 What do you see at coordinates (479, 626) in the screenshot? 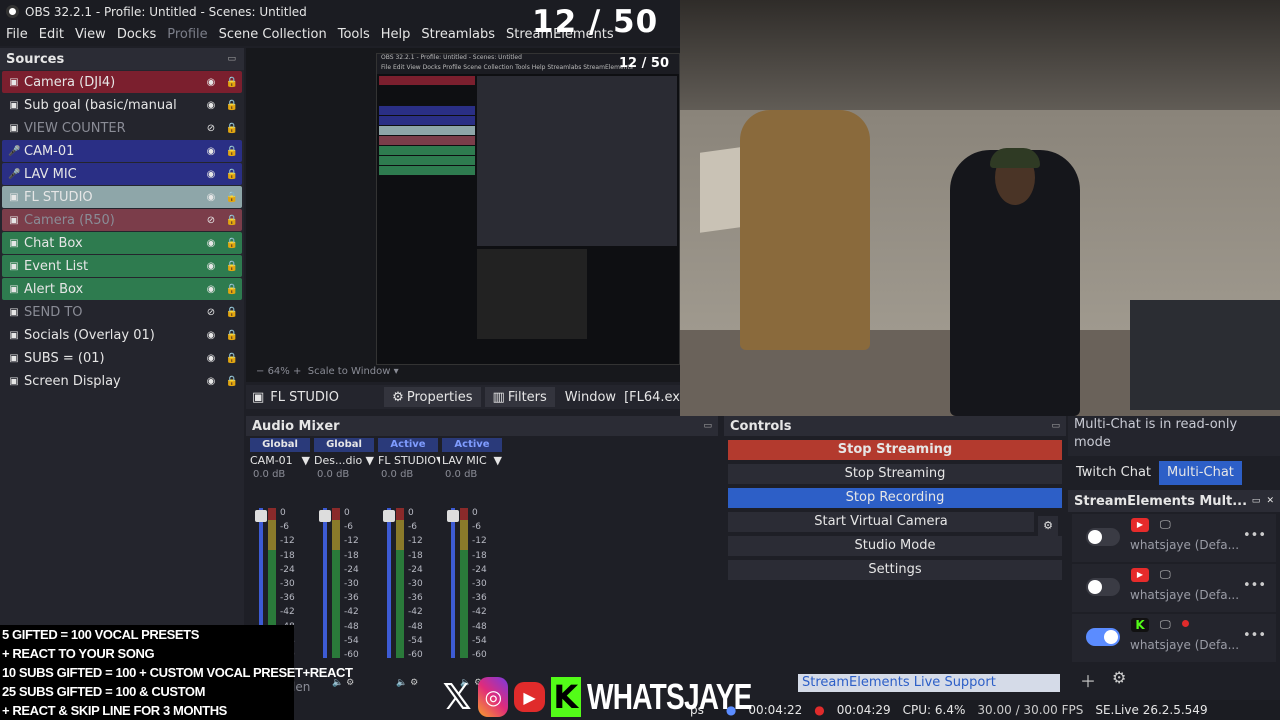
I see `meter-tick: -48` at bounding box center [479, 626].